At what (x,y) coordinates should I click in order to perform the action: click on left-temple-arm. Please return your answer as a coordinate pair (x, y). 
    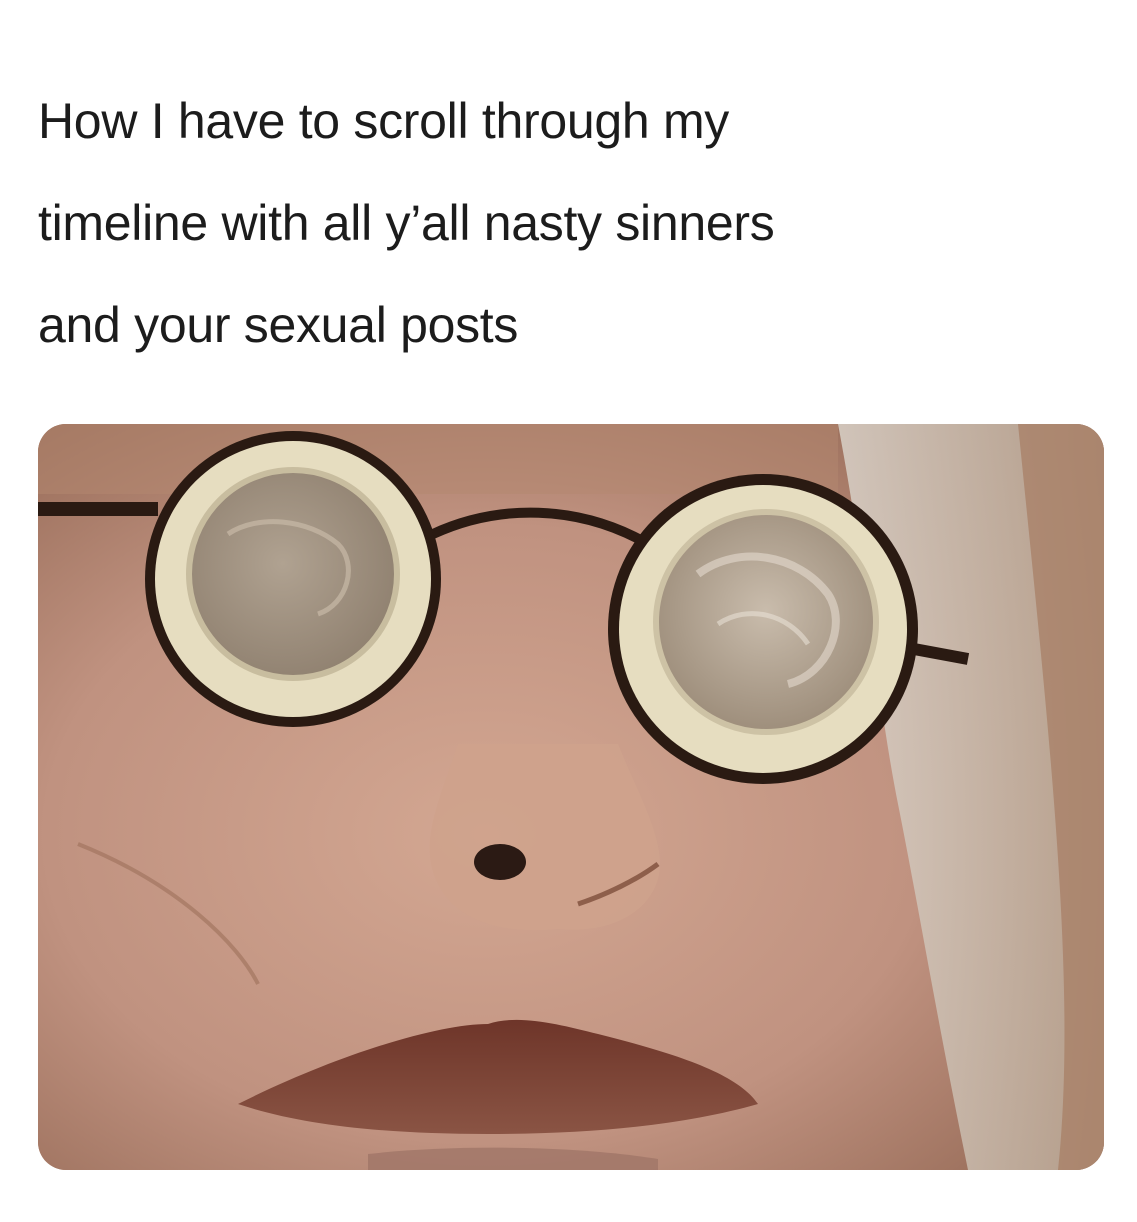
    Looking at the image, I should click on (98, 509).